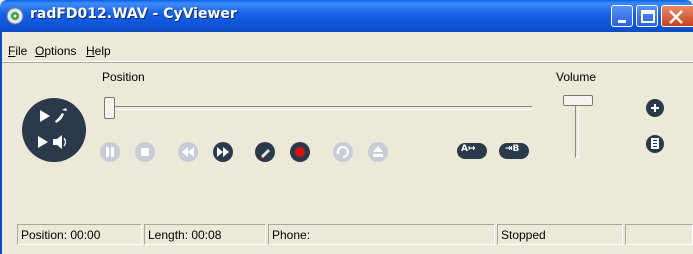 The height and width of the screenshot is (254, 693). What do you see at coordinates (577, 129) in the screenshot?
I see `volume-slider-track` at bounding box center [577, 129].